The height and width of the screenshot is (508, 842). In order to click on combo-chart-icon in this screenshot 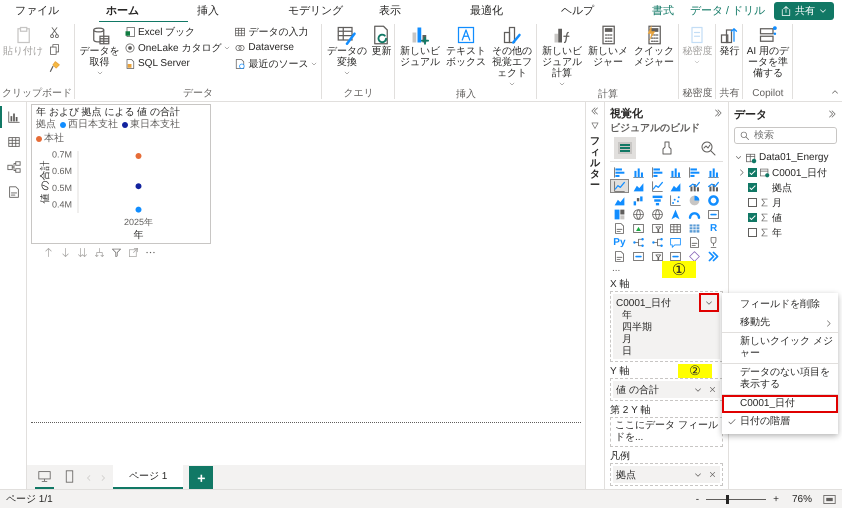, I will do `click(713, 186)`.